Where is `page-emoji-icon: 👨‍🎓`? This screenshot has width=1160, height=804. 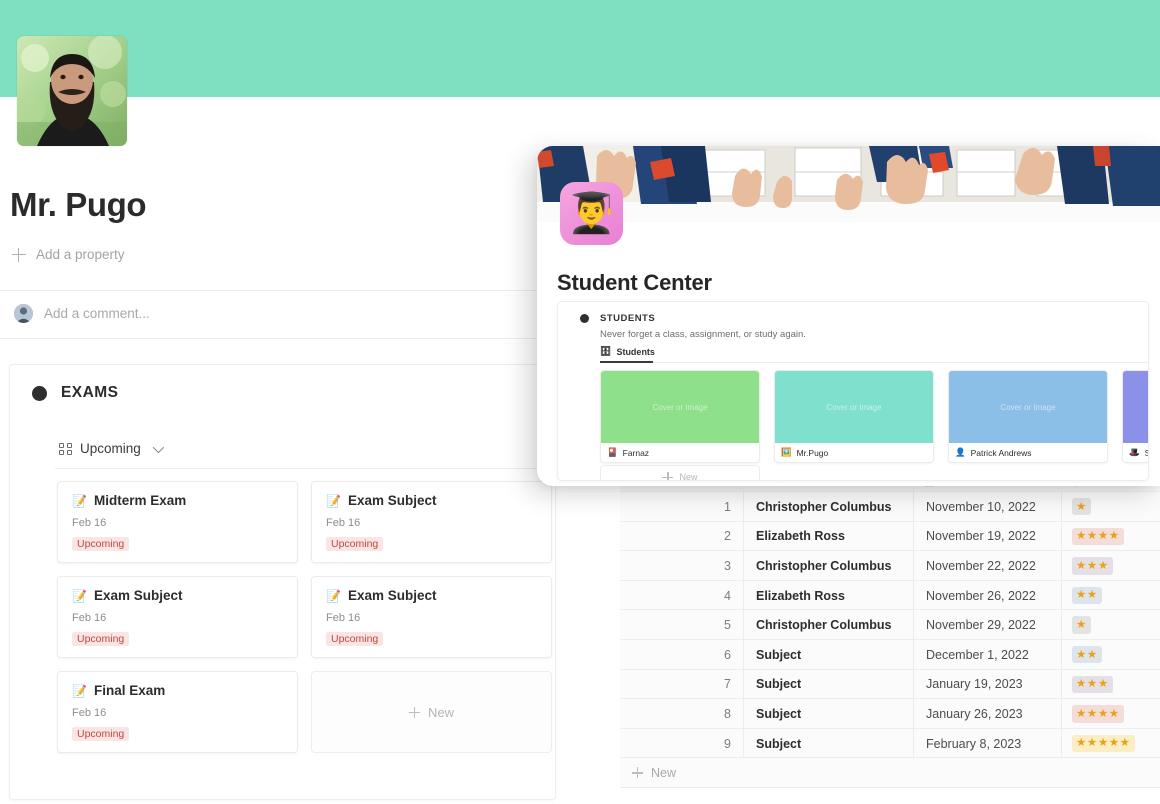
page-emoji-icon: 👨‍🎓 is located at coordinates (591, 213).